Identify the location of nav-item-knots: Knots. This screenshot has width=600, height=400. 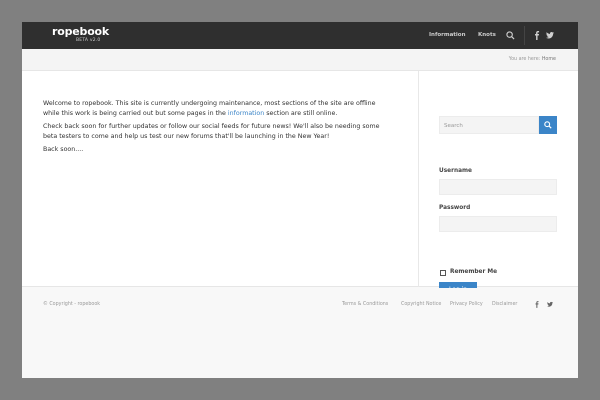
(487, 35).